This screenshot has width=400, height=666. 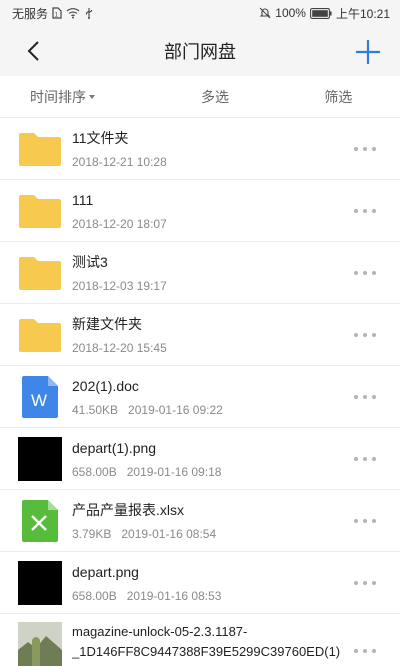 I want to click on battery-icon, so click(x=321, y=13).